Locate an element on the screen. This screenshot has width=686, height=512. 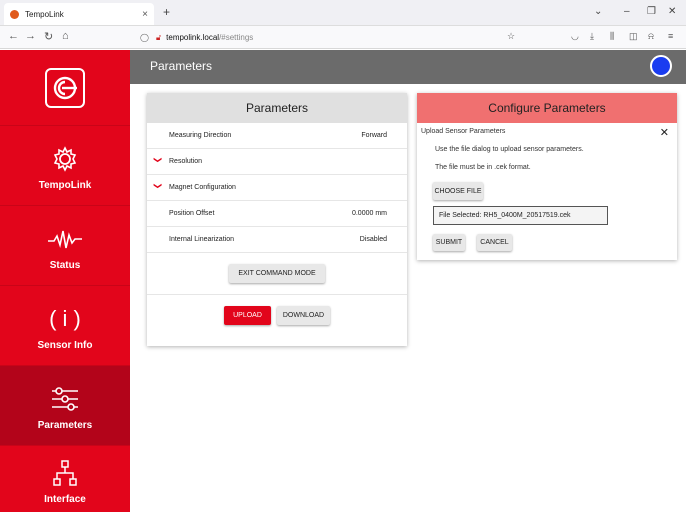
signal-wave-icon is located at coordinates (65, 239).